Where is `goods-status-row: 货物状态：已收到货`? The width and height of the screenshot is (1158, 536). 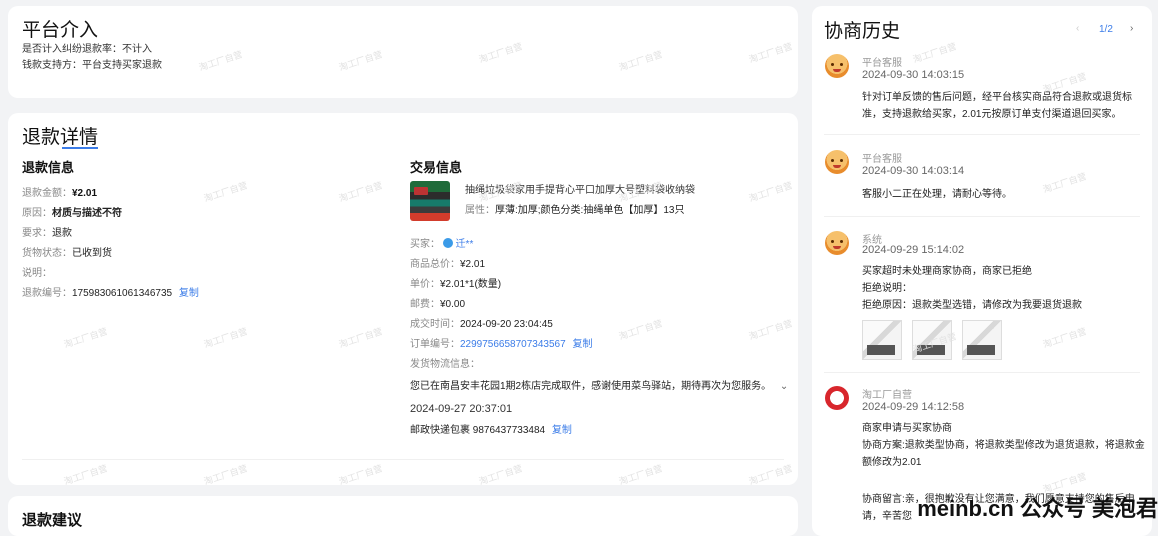
goods-status-row: 货物状态：已收到货 is located at coordinates (67, 254).